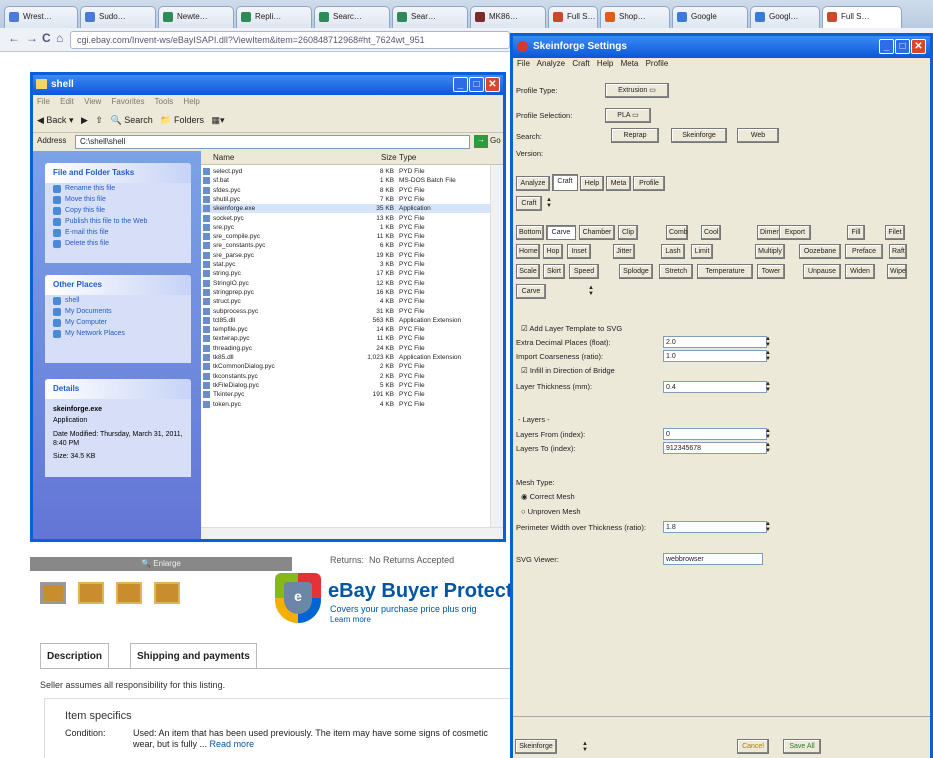 This screenshot has height=758, width=933. What do you see at coordinates (771, 271) in the screenshot?
I see `plugin-button-tower: Tower` at bounding box center [771, 271].